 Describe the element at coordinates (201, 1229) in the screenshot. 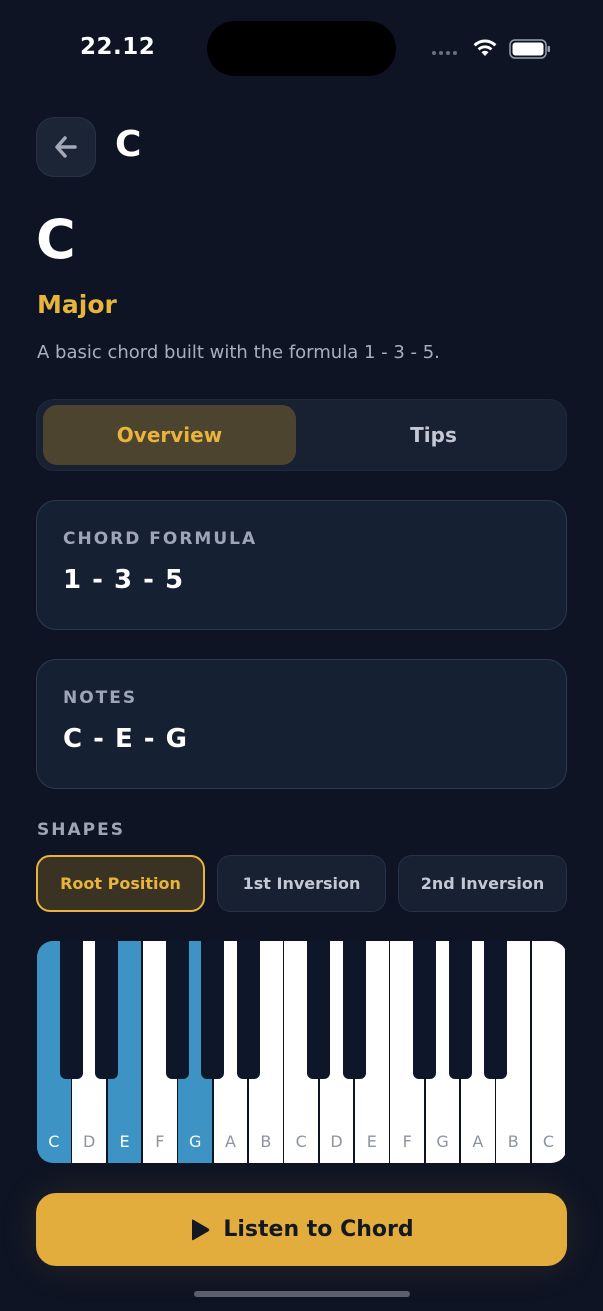

I see `play-icon` at that location.